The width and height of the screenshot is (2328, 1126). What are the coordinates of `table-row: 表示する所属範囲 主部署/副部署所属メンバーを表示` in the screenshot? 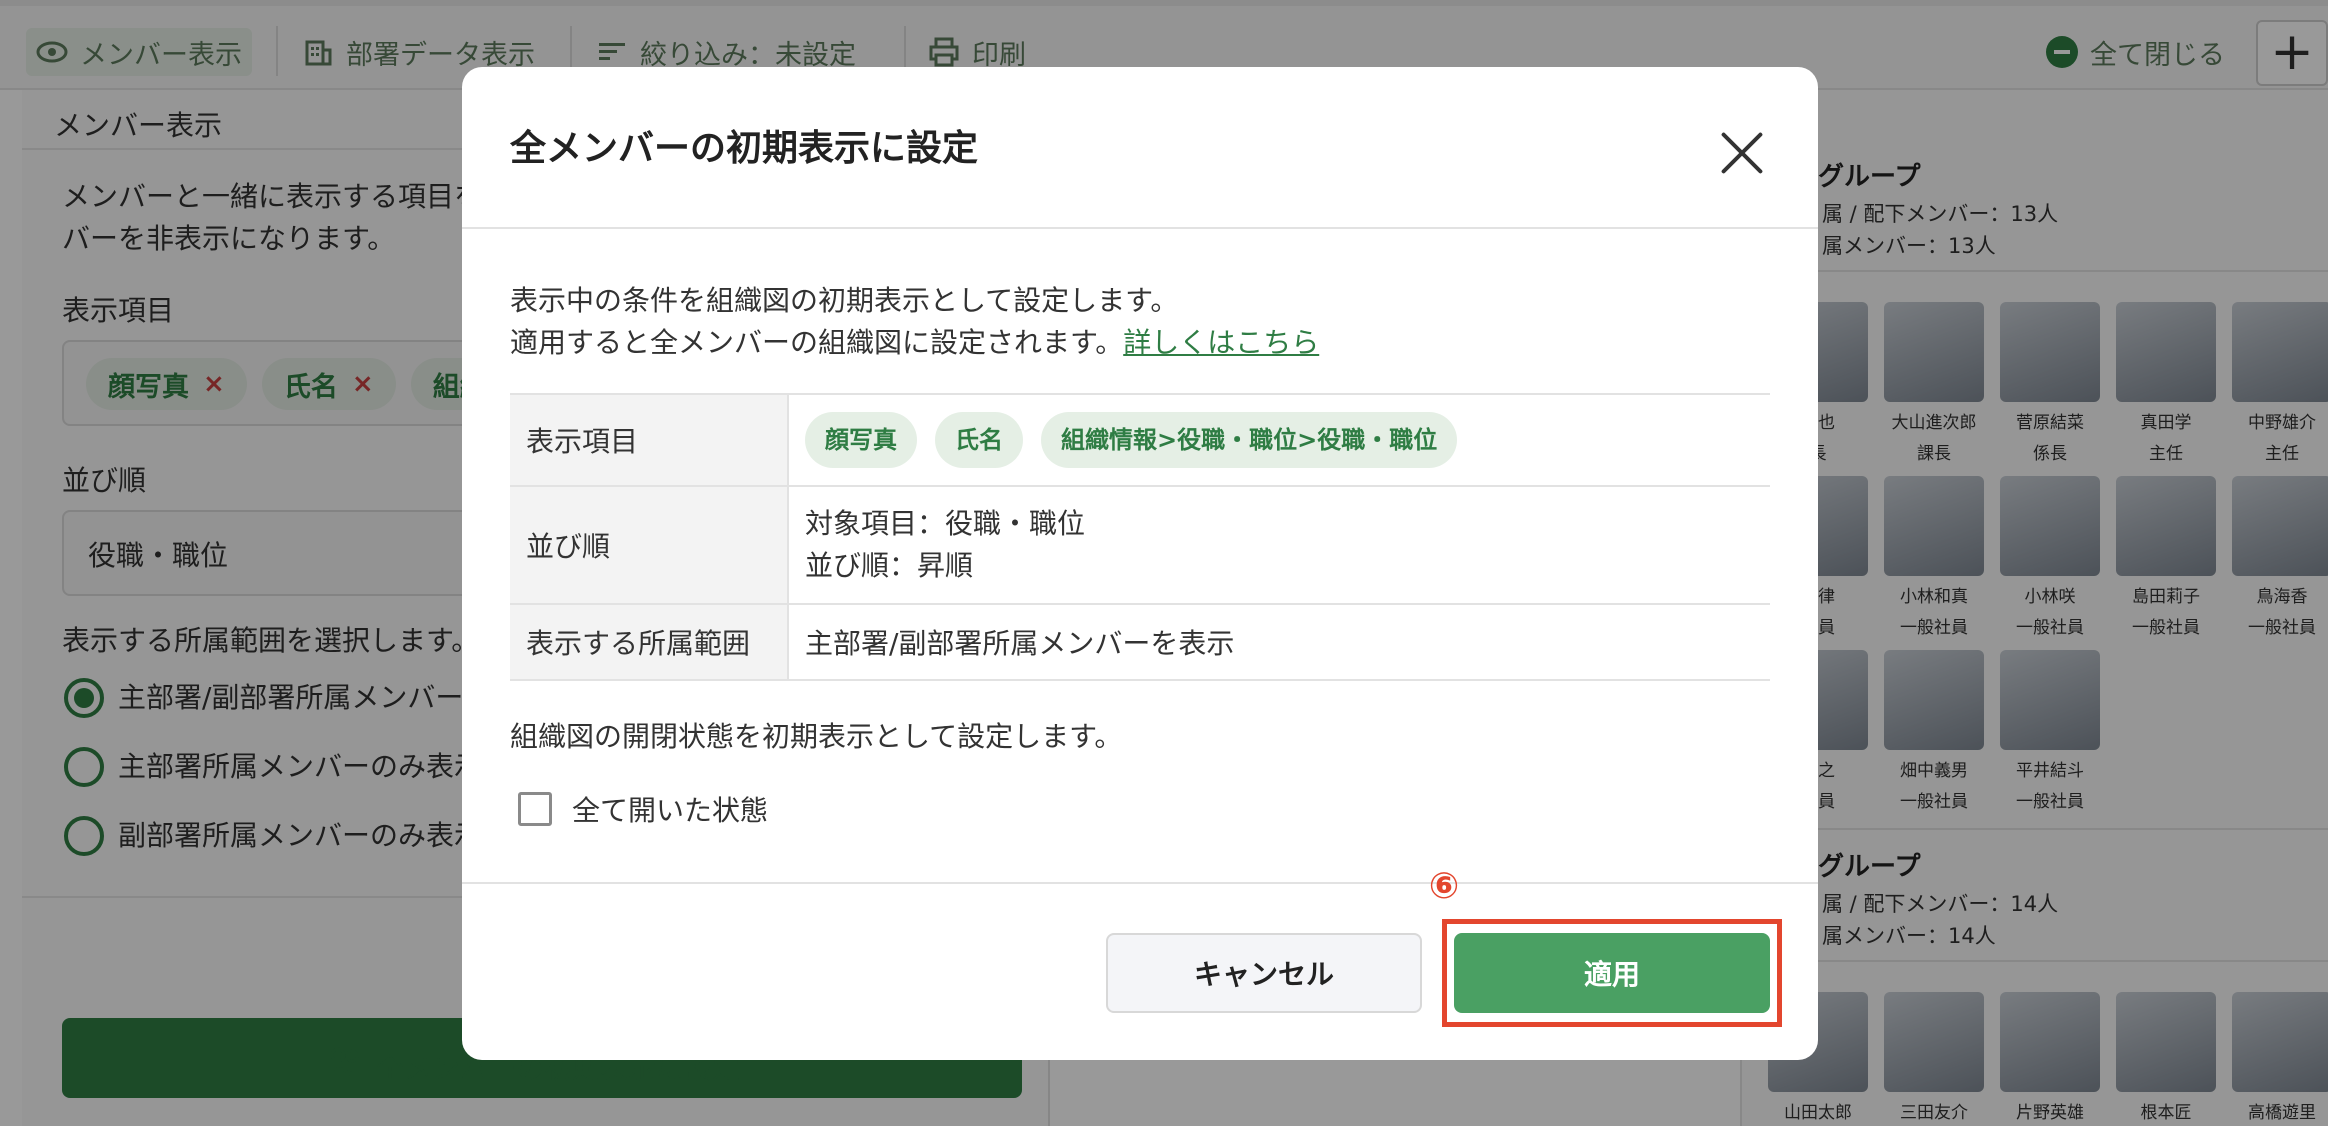 It's located at (1140, 642).